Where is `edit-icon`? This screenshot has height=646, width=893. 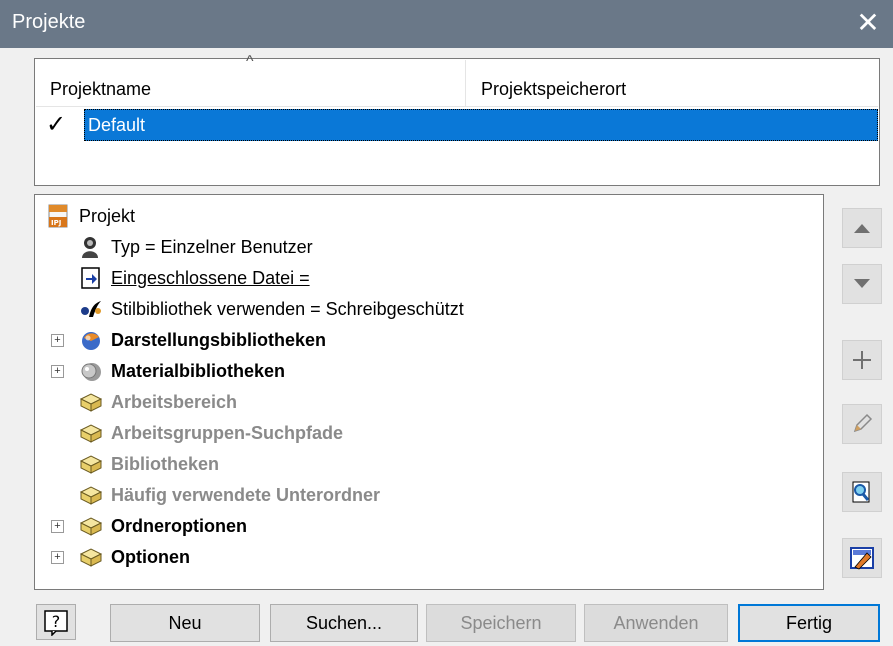 edit-icon is located at coordinates (863, 423).